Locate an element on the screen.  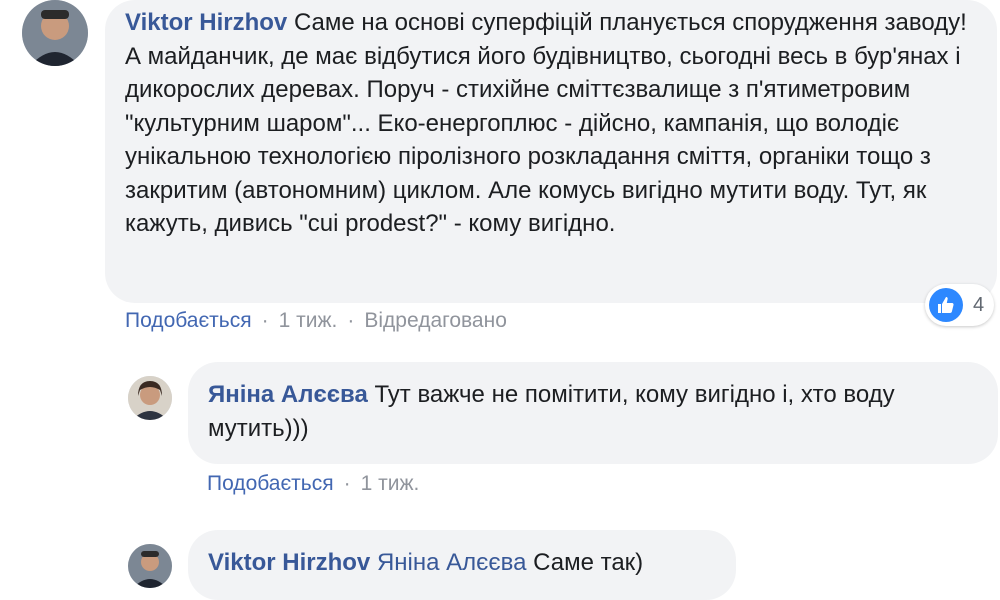
comment-actions: Подобається · 1 тиж. · Відредаговано is located at coordinates (316, 321).